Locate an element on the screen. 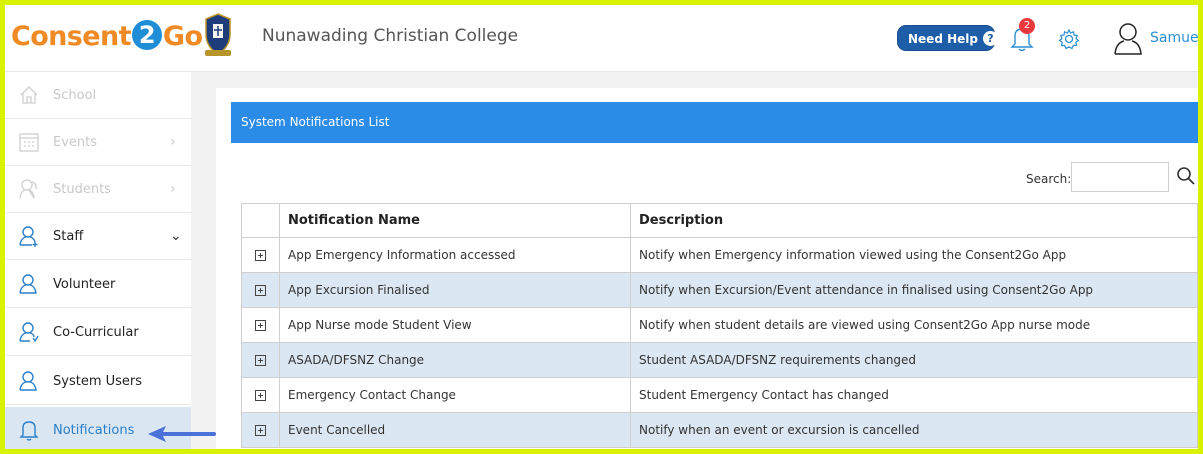 This screenshot has width=1203, height=454. sidebar-item-label: Co-Curricular is located at coordinates (96, 332).